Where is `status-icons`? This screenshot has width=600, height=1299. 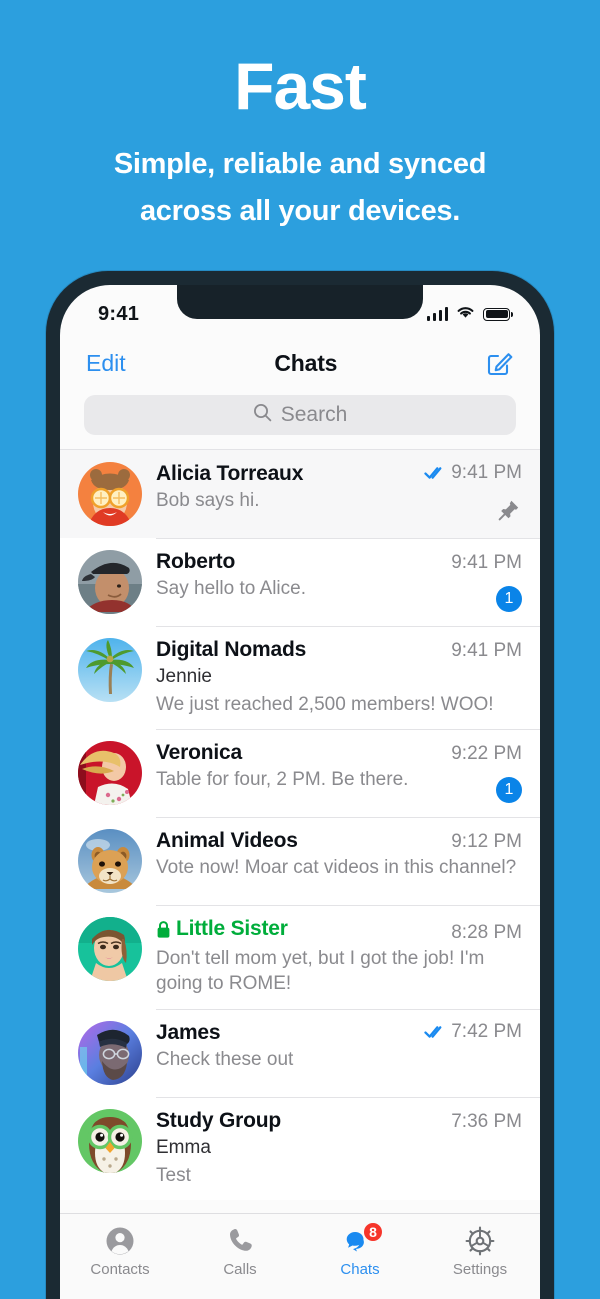
status-icons is located at coordinates (469, 314).